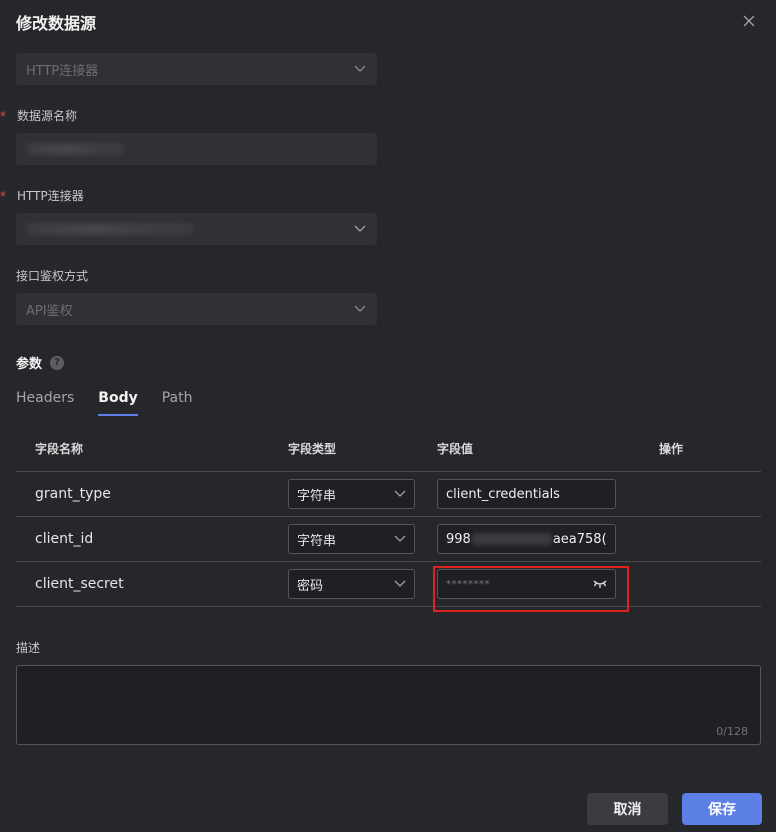 This screenshot has height=832, width=776. I want to click on field-name: grant_type, so click(73, 494).